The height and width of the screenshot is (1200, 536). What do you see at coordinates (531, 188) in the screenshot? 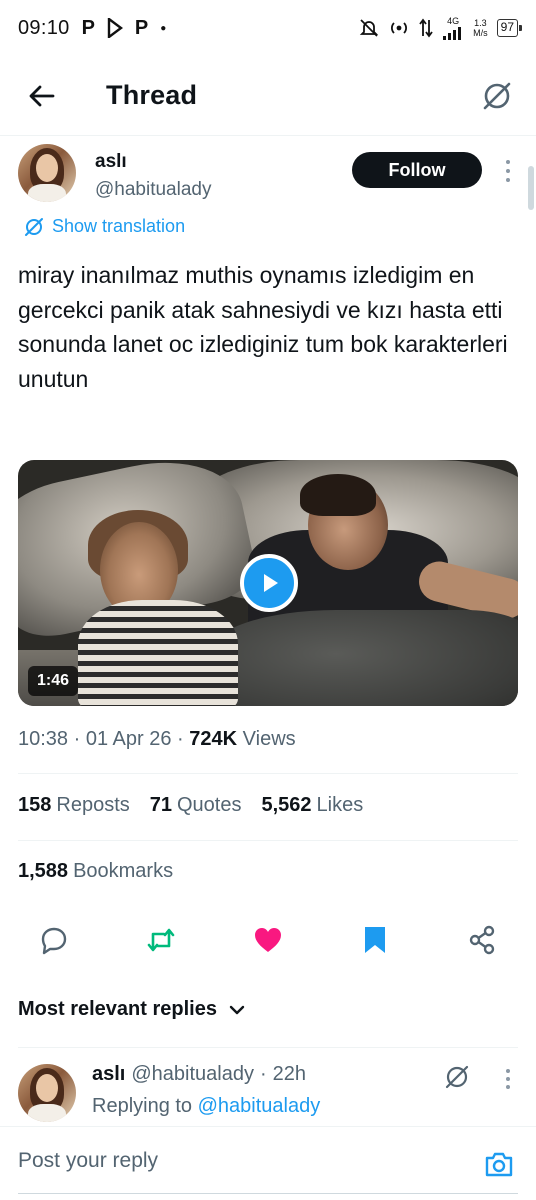
I see `scrollbar` at bounding box center [531, 188].